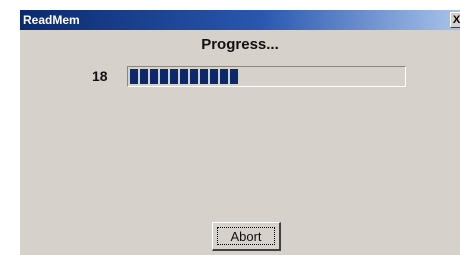 This screenshot has height=255, width=460. What do you see at coordinates (266, 76) in the screenshot?
I see `progress-bar` at bounding box center [266, 76].